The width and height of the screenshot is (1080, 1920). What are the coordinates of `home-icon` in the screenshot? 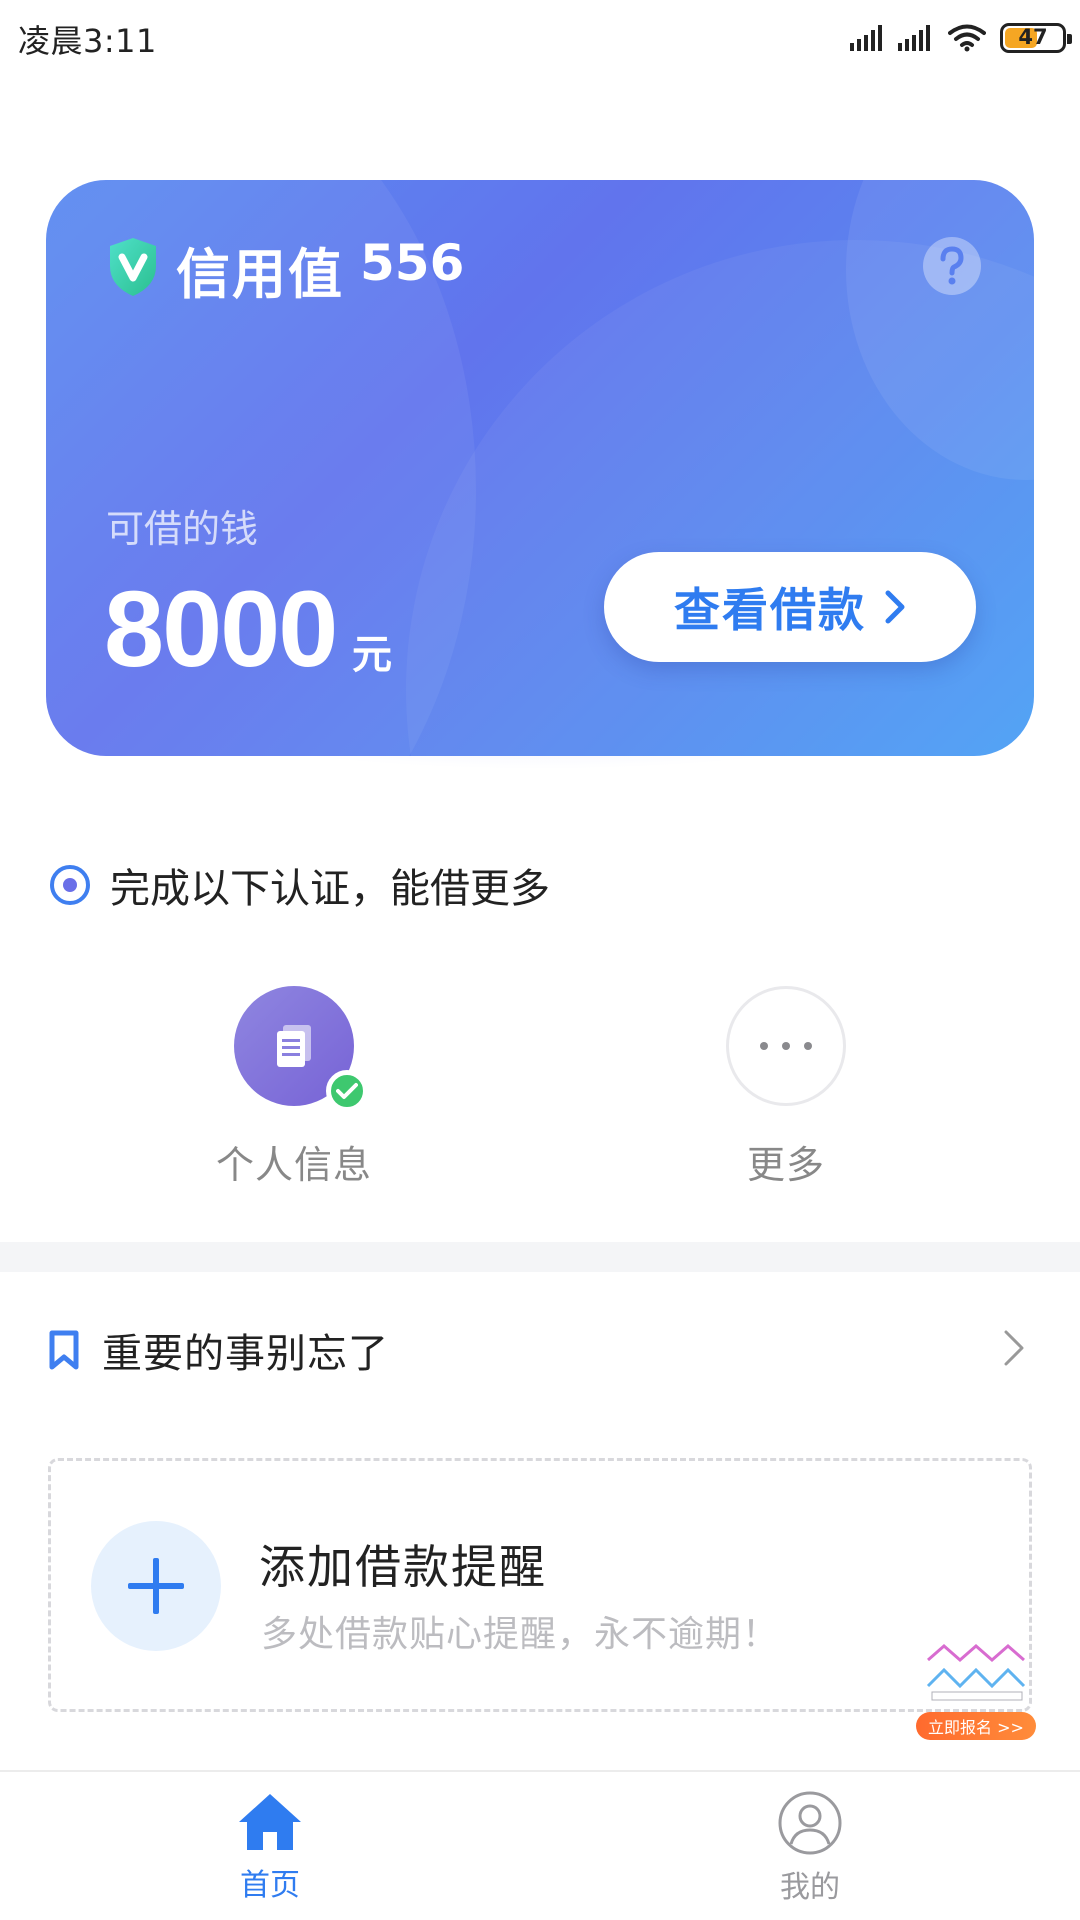 It's located at (270, 1822).